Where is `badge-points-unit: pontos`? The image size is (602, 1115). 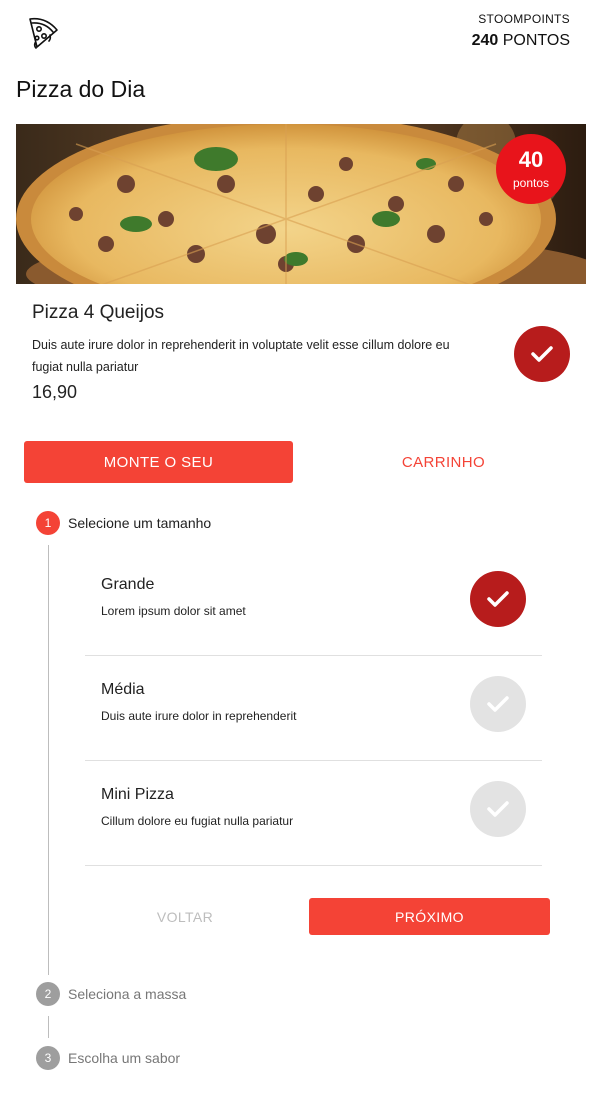 badge-points-unit: pontos is located at coordinates (531, 183).